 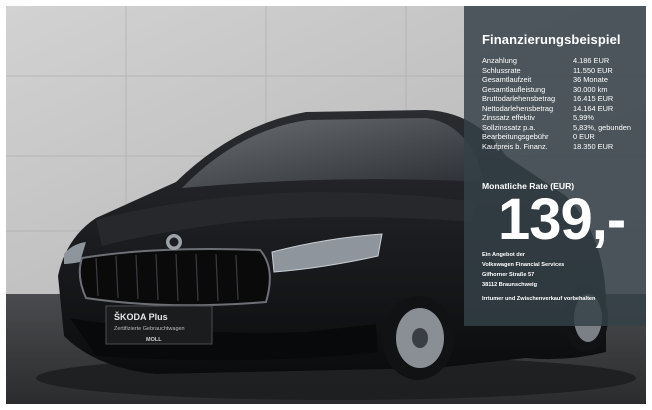 I want to click on panel-title: Finanzierungsbeispiel, so click(x=551, y=39).